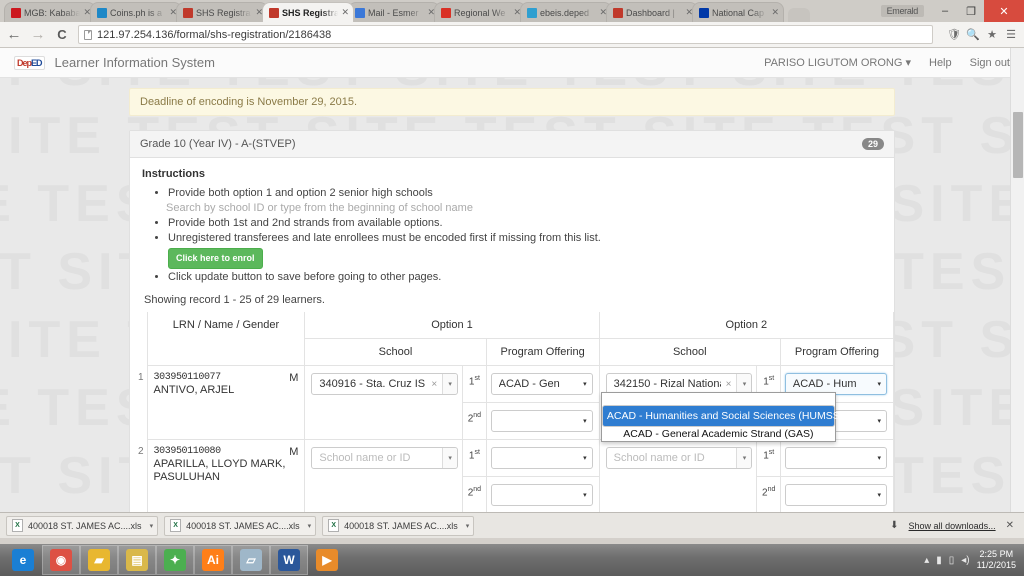 This screenshot has height=576, width=1024. I want to click on taskbar-button: e, so click(23, 560).